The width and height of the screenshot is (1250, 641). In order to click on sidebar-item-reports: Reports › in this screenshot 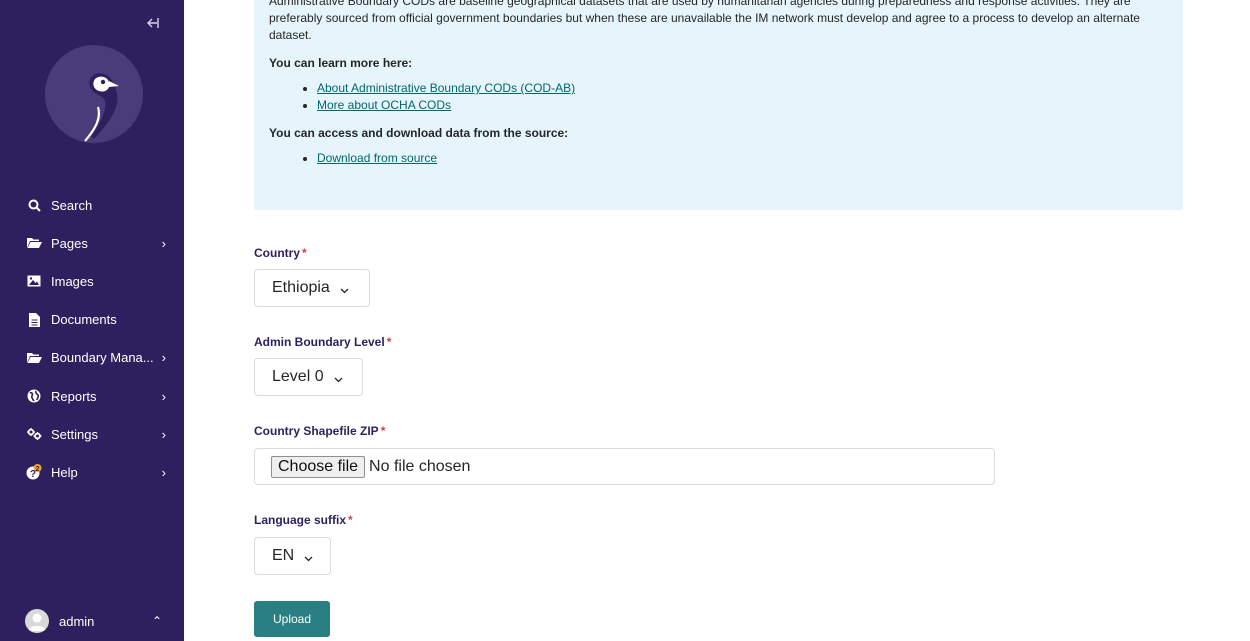, I will do `click(92, 396)`.